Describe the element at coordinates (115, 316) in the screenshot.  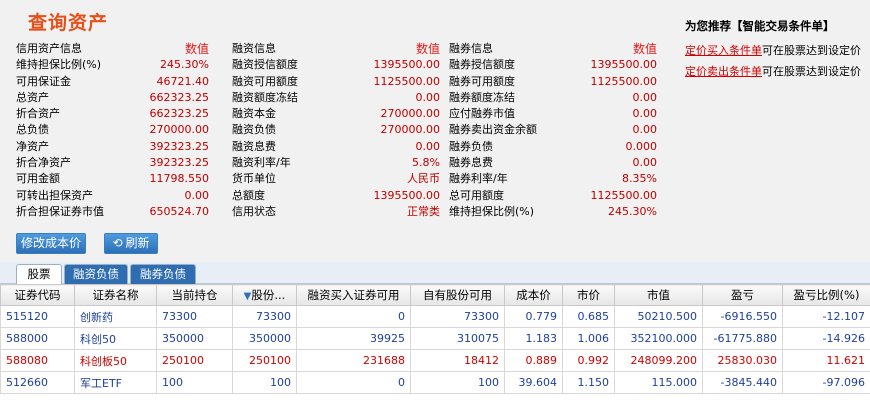
I see `table-cell: 创新药` at that location.